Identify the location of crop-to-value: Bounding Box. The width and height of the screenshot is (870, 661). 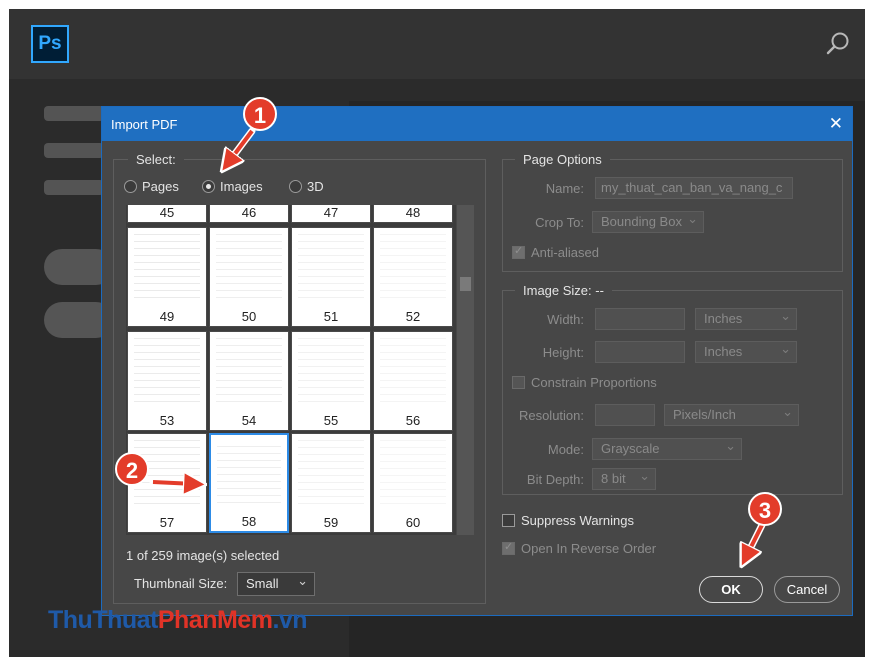
(641, 221).